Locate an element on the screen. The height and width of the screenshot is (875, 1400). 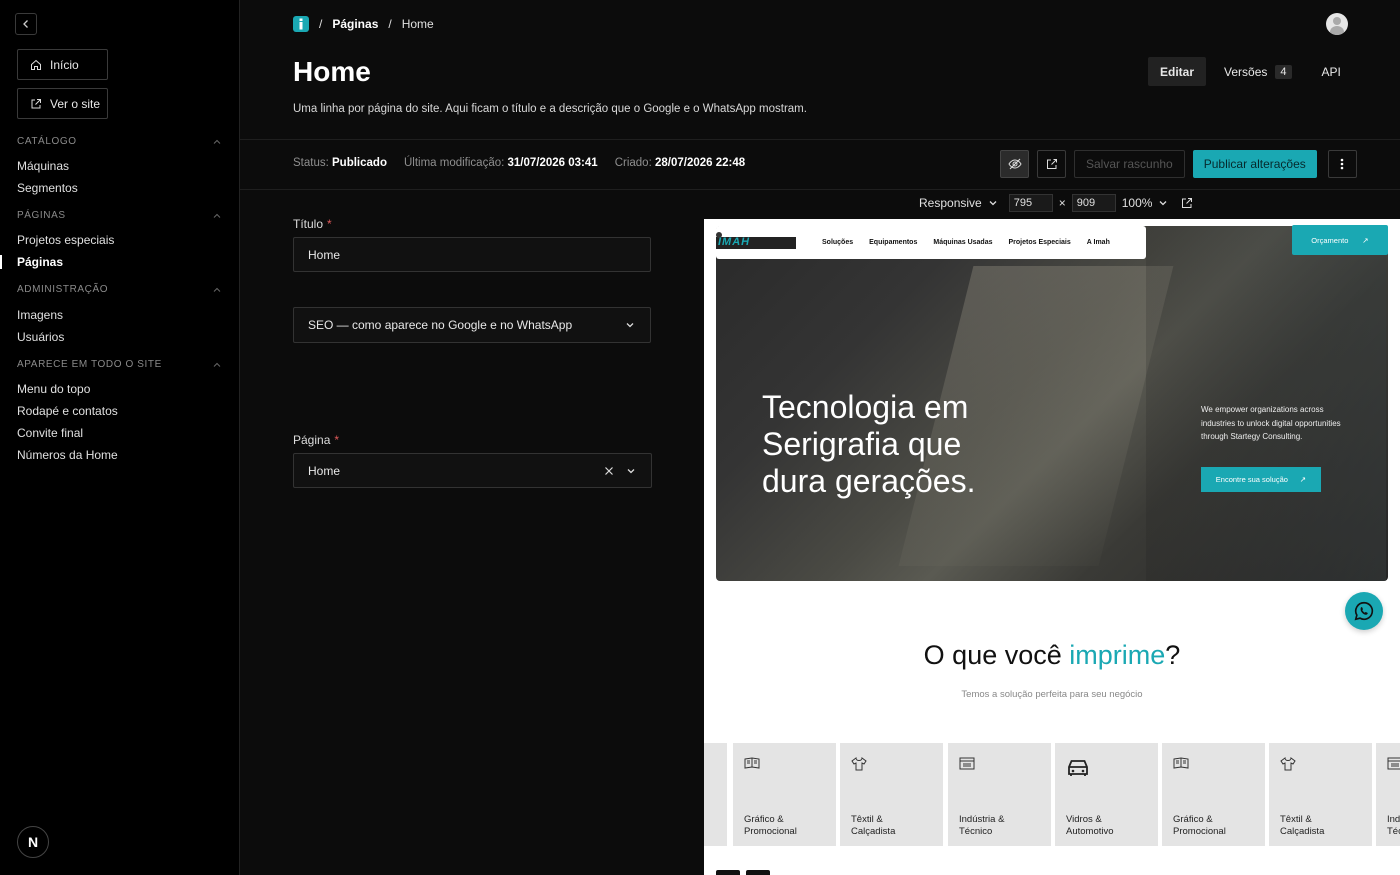
section-aparece: APARECE EM TODO O SITE is located at coordinates (119, 364).